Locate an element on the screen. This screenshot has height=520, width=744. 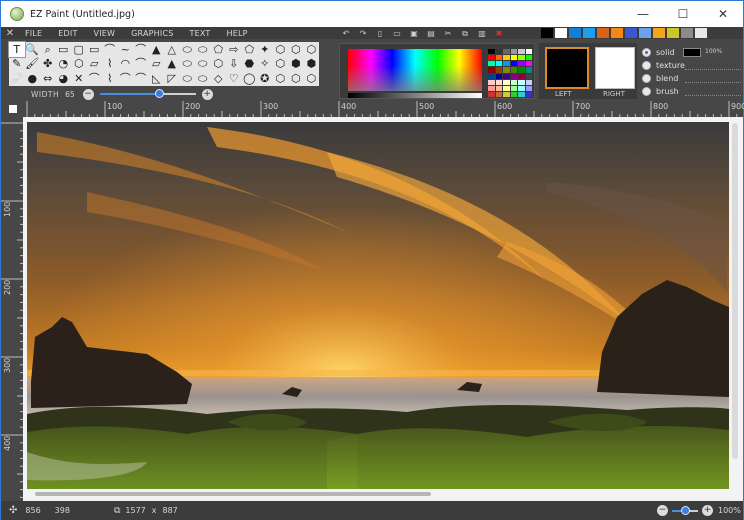
shape-tool-30-icon: ▲ is located at coordinates (172, 64).